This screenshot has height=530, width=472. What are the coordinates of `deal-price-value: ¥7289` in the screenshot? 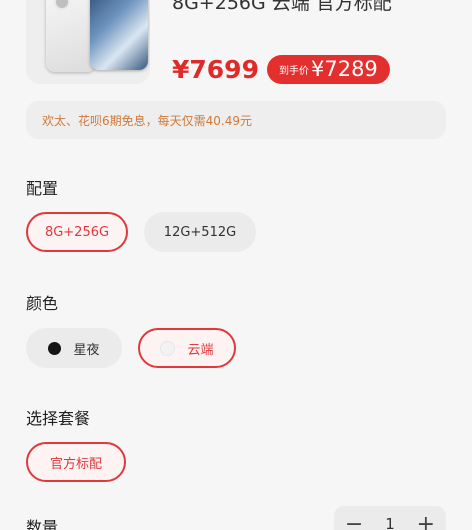 It's located at (344, 69).